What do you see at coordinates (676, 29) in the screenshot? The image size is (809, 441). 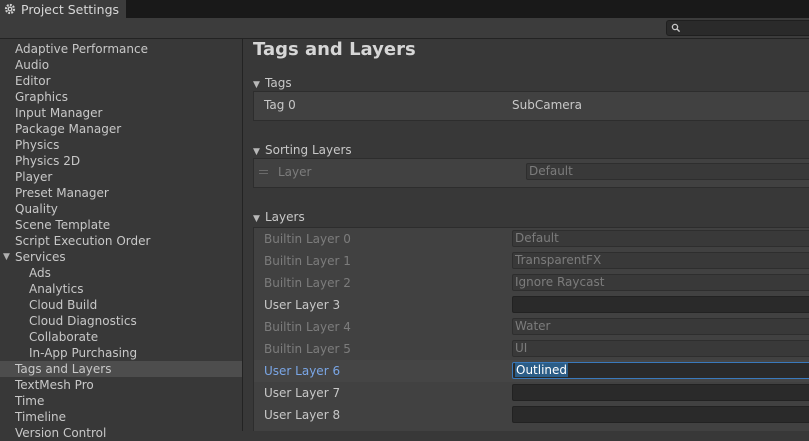 I see `search-icon` at bounding box center [676, 29].